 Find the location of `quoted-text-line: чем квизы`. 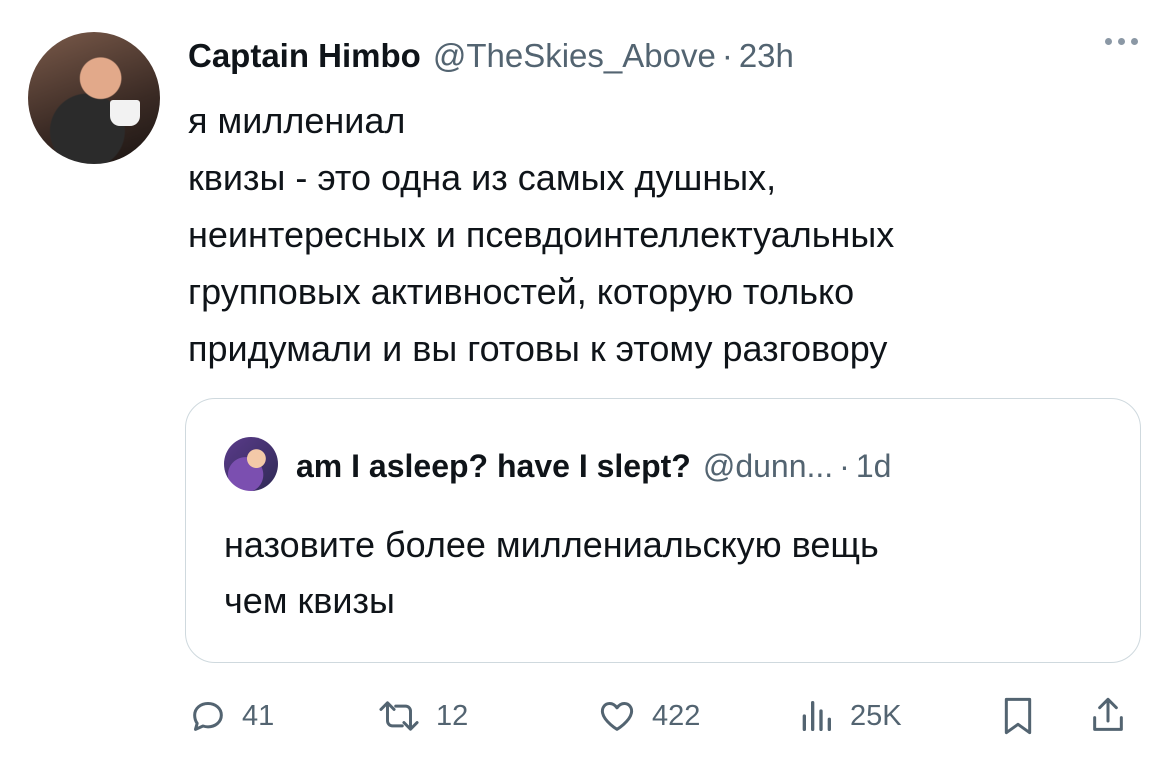

quoted-text-line: чем квизы is located at coordinates (309, 600).